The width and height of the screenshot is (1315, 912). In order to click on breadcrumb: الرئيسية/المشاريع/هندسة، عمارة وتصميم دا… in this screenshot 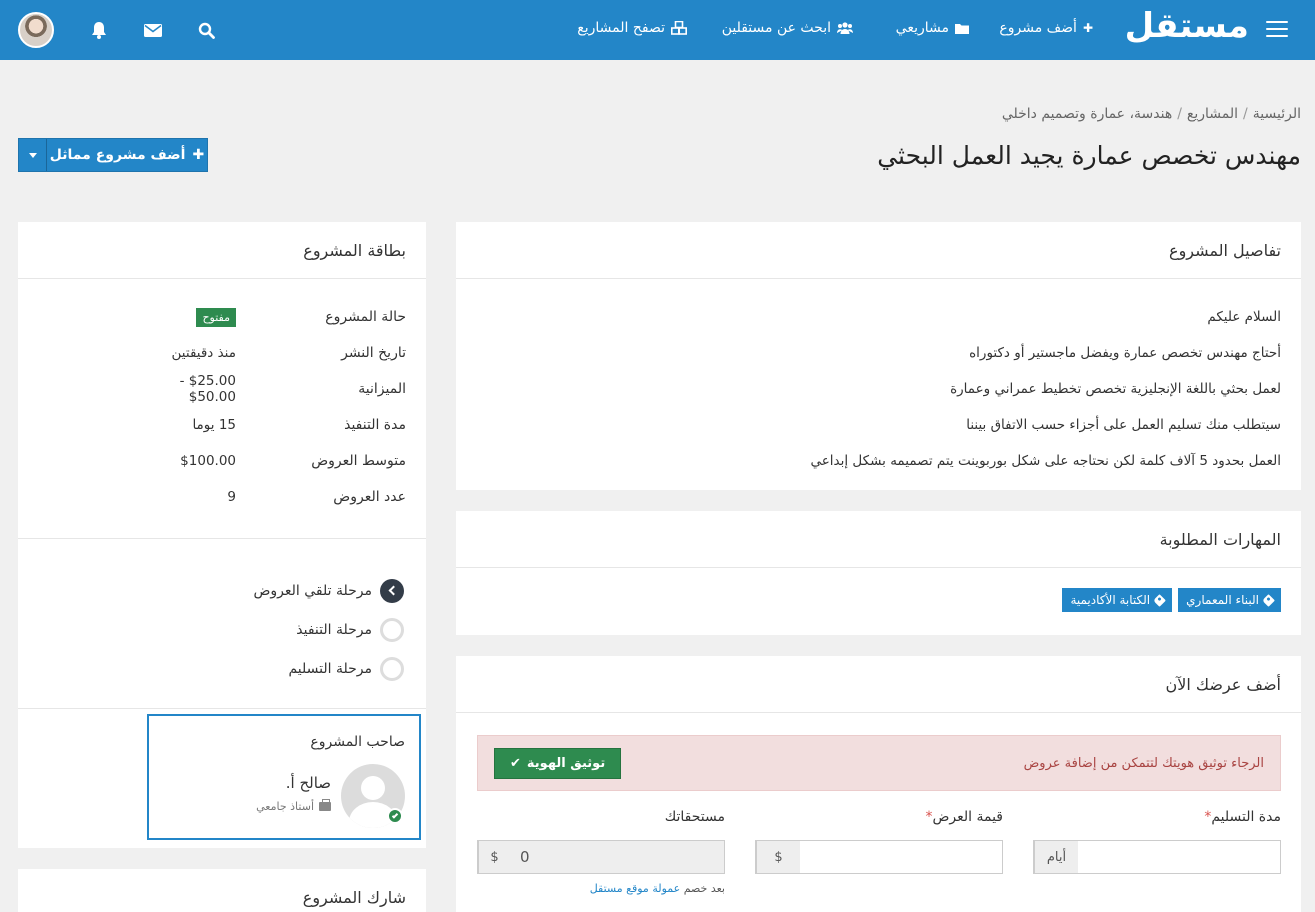, I will do `click(1151, 114)`.